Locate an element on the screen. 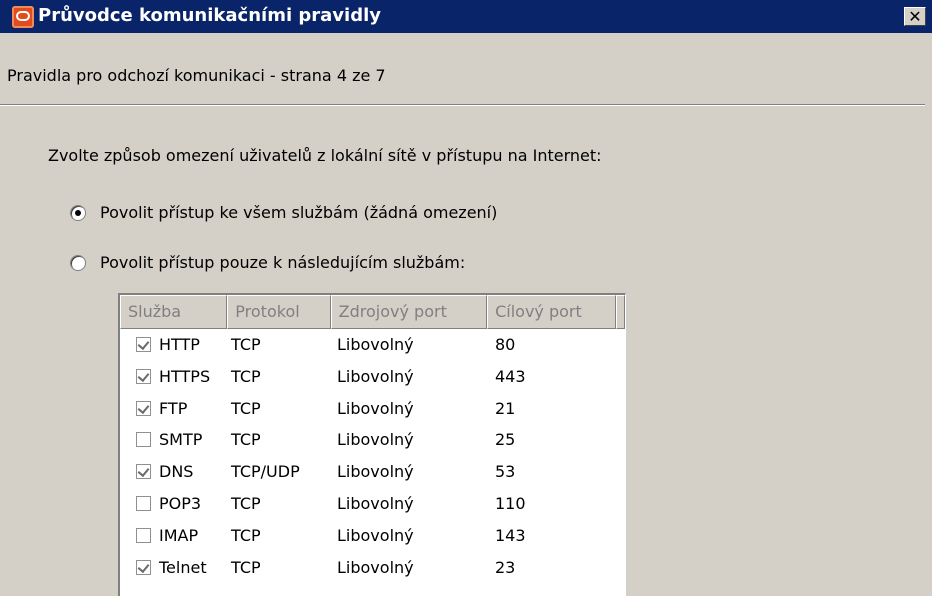 The width and height of the screenshot is (932, 596). service-name-cell: IMAP is located at coordinates (179, 535).